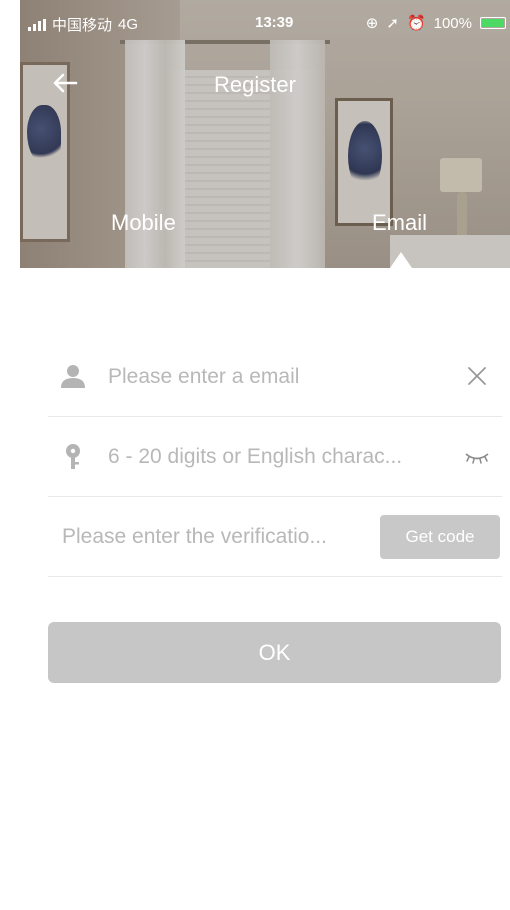 Image resolution: width=510 pixels, height=910 pixels. I want to click on battery-percent: 100%, so click(452, 23).